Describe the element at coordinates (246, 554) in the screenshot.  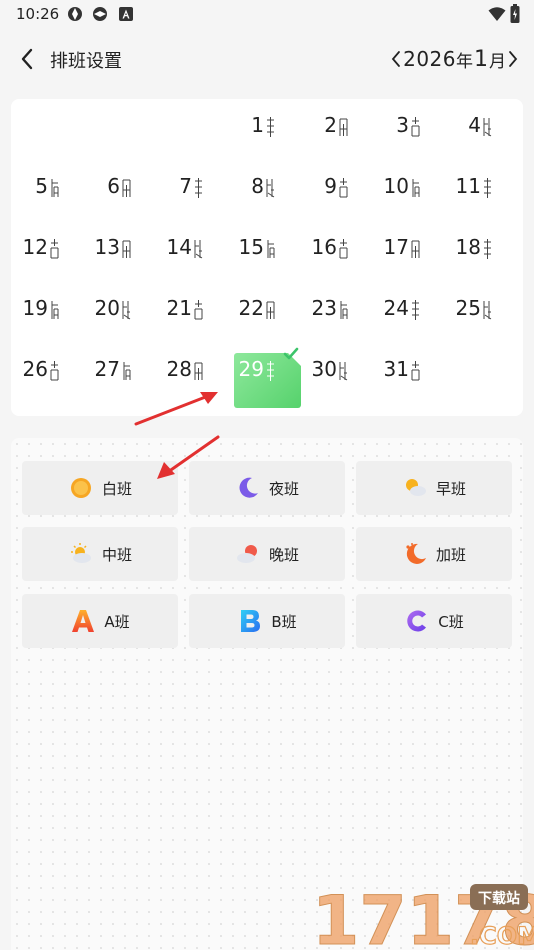
I see `sunset-cloud-icon` at that location.